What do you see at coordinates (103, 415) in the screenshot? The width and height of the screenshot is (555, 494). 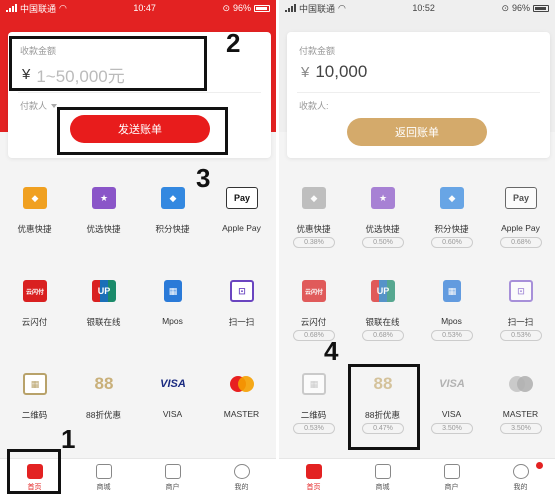 I see `payment-item-label: 88折优惠` at bounding box center [103, 415].